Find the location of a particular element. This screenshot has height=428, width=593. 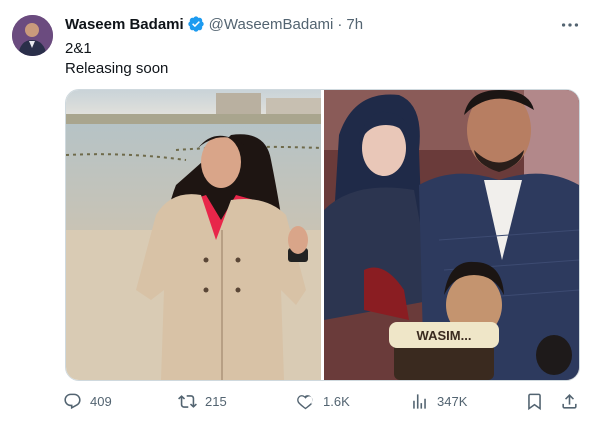

views-count: 347K is located at coordinates (452, 401).